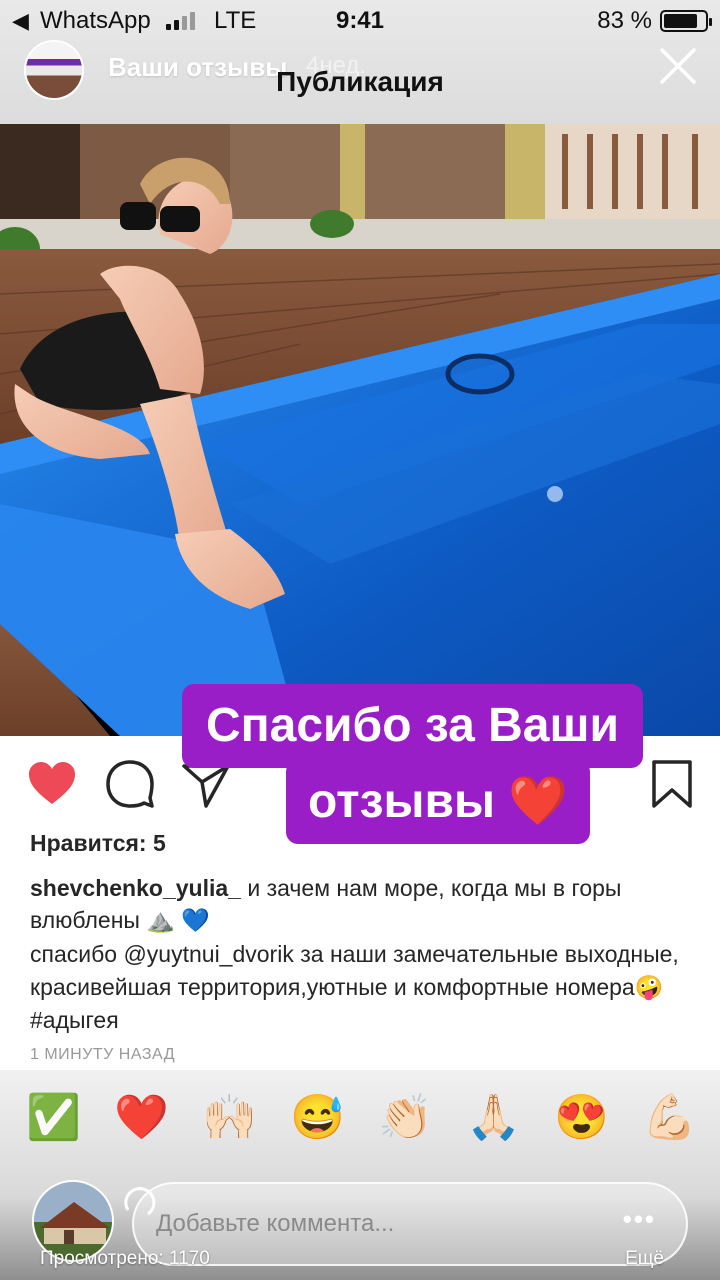 The image size is (720, 1280). Describe the element at coordinates (130, 784) in the screenshot. I see `comment-icon` at that location.